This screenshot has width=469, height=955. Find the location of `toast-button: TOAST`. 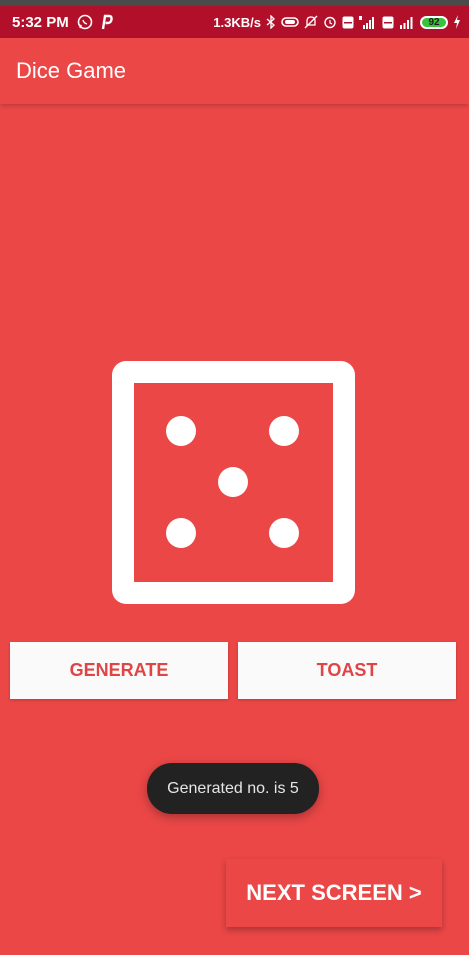

toast-button: TOAST is located at coordinates (347, 670).